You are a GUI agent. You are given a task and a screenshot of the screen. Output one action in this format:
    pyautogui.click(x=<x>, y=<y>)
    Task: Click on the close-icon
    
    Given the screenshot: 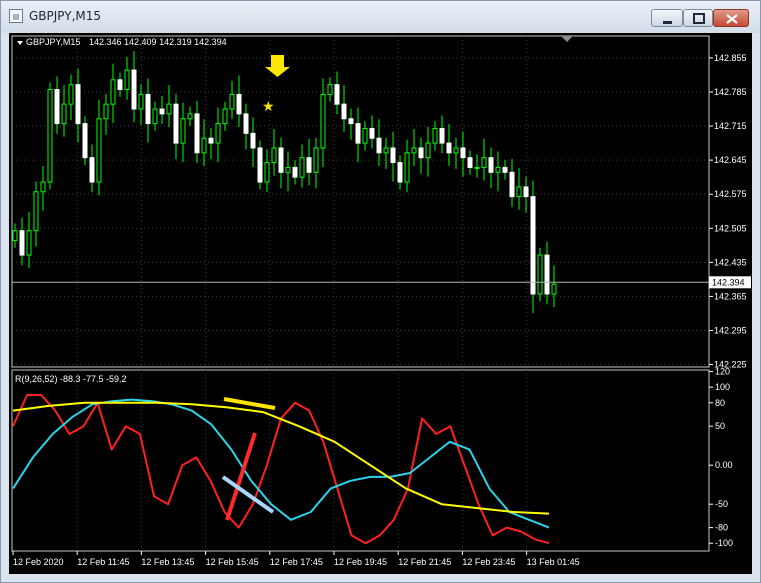 What is the action you would take?
    pyautogui.click(x=732, y=19)
    